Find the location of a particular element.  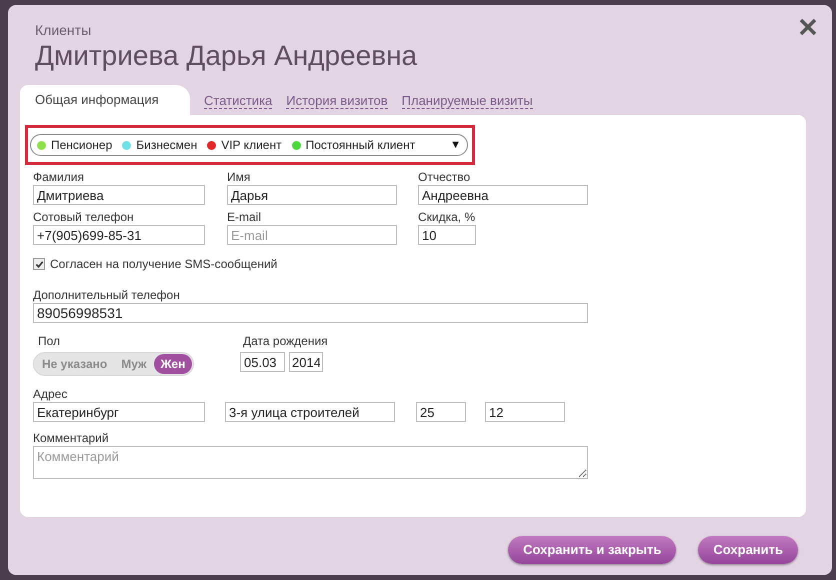

tag-label: Бизнесмен is located at coordinates (167, 145).